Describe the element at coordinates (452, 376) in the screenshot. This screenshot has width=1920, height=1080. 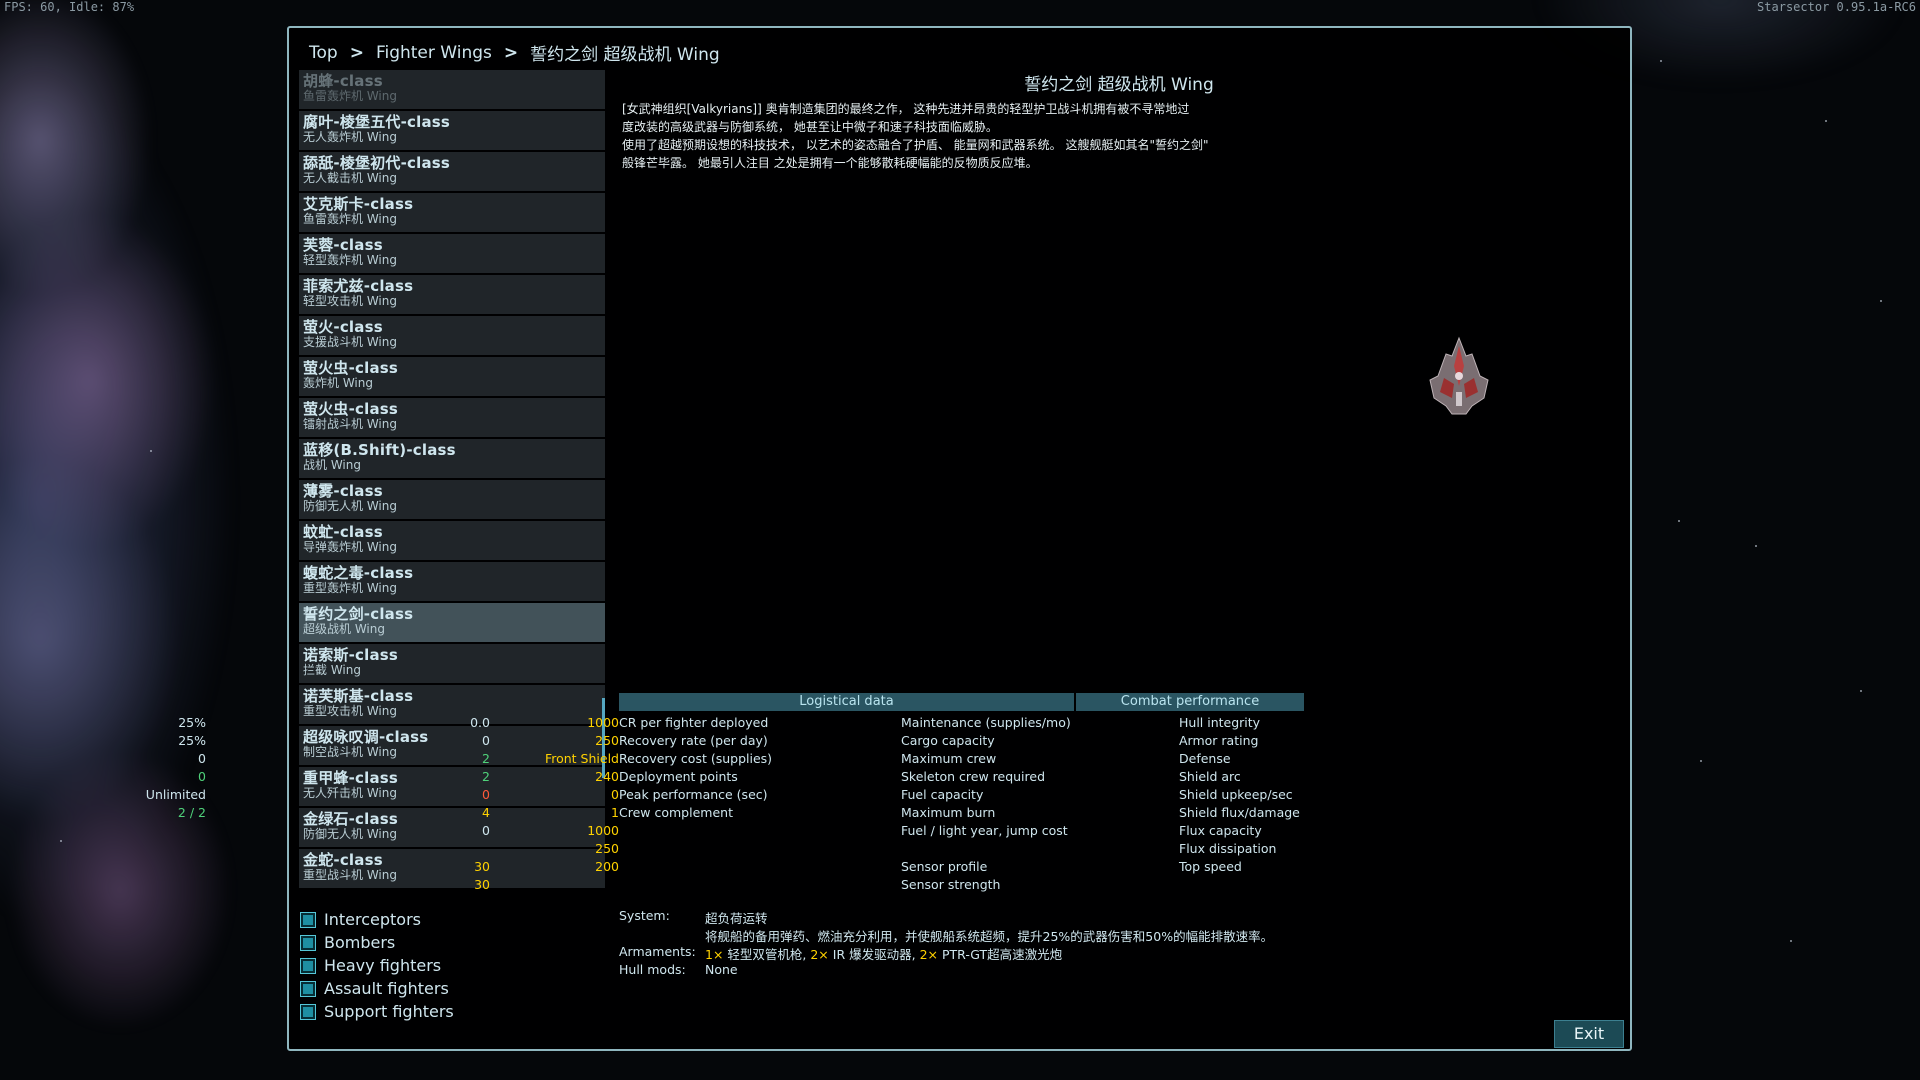
I see `wing-list-item: 萤火虫-class 轰炸机 Wing` at that location.